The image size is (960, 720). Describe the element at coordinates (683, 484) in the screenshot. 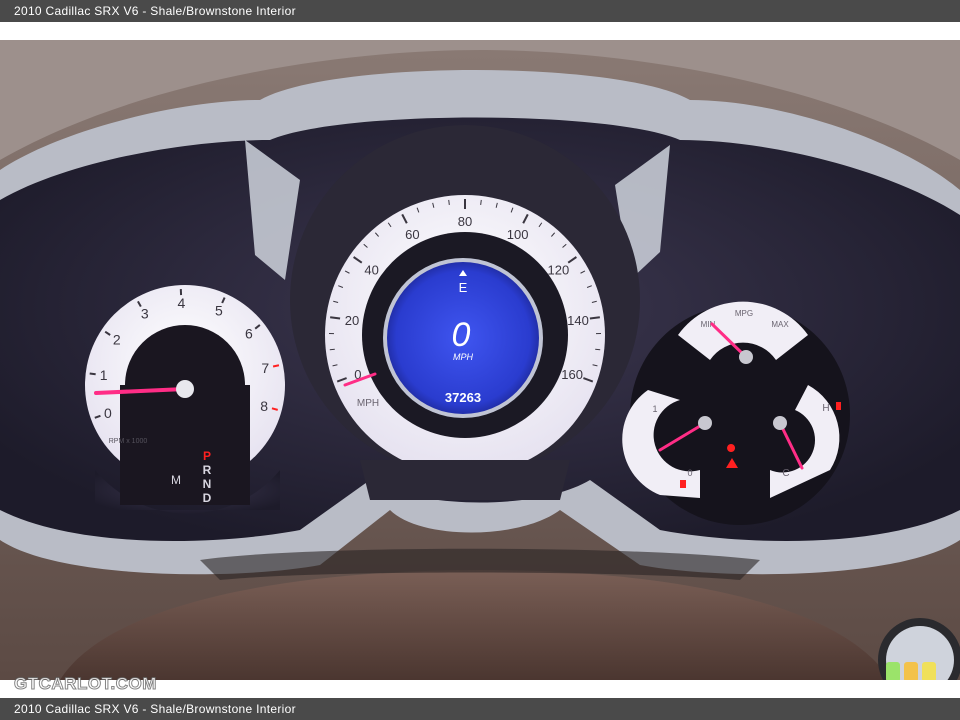

I see `fuel-low-marker` at that location.